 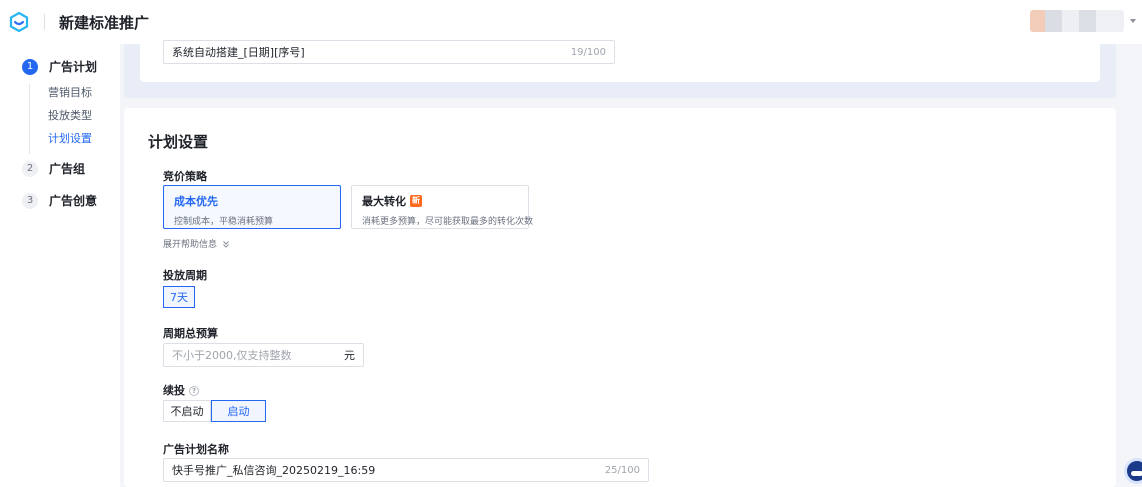 I want to click on step-number: 1, so click(x=30, y=66).